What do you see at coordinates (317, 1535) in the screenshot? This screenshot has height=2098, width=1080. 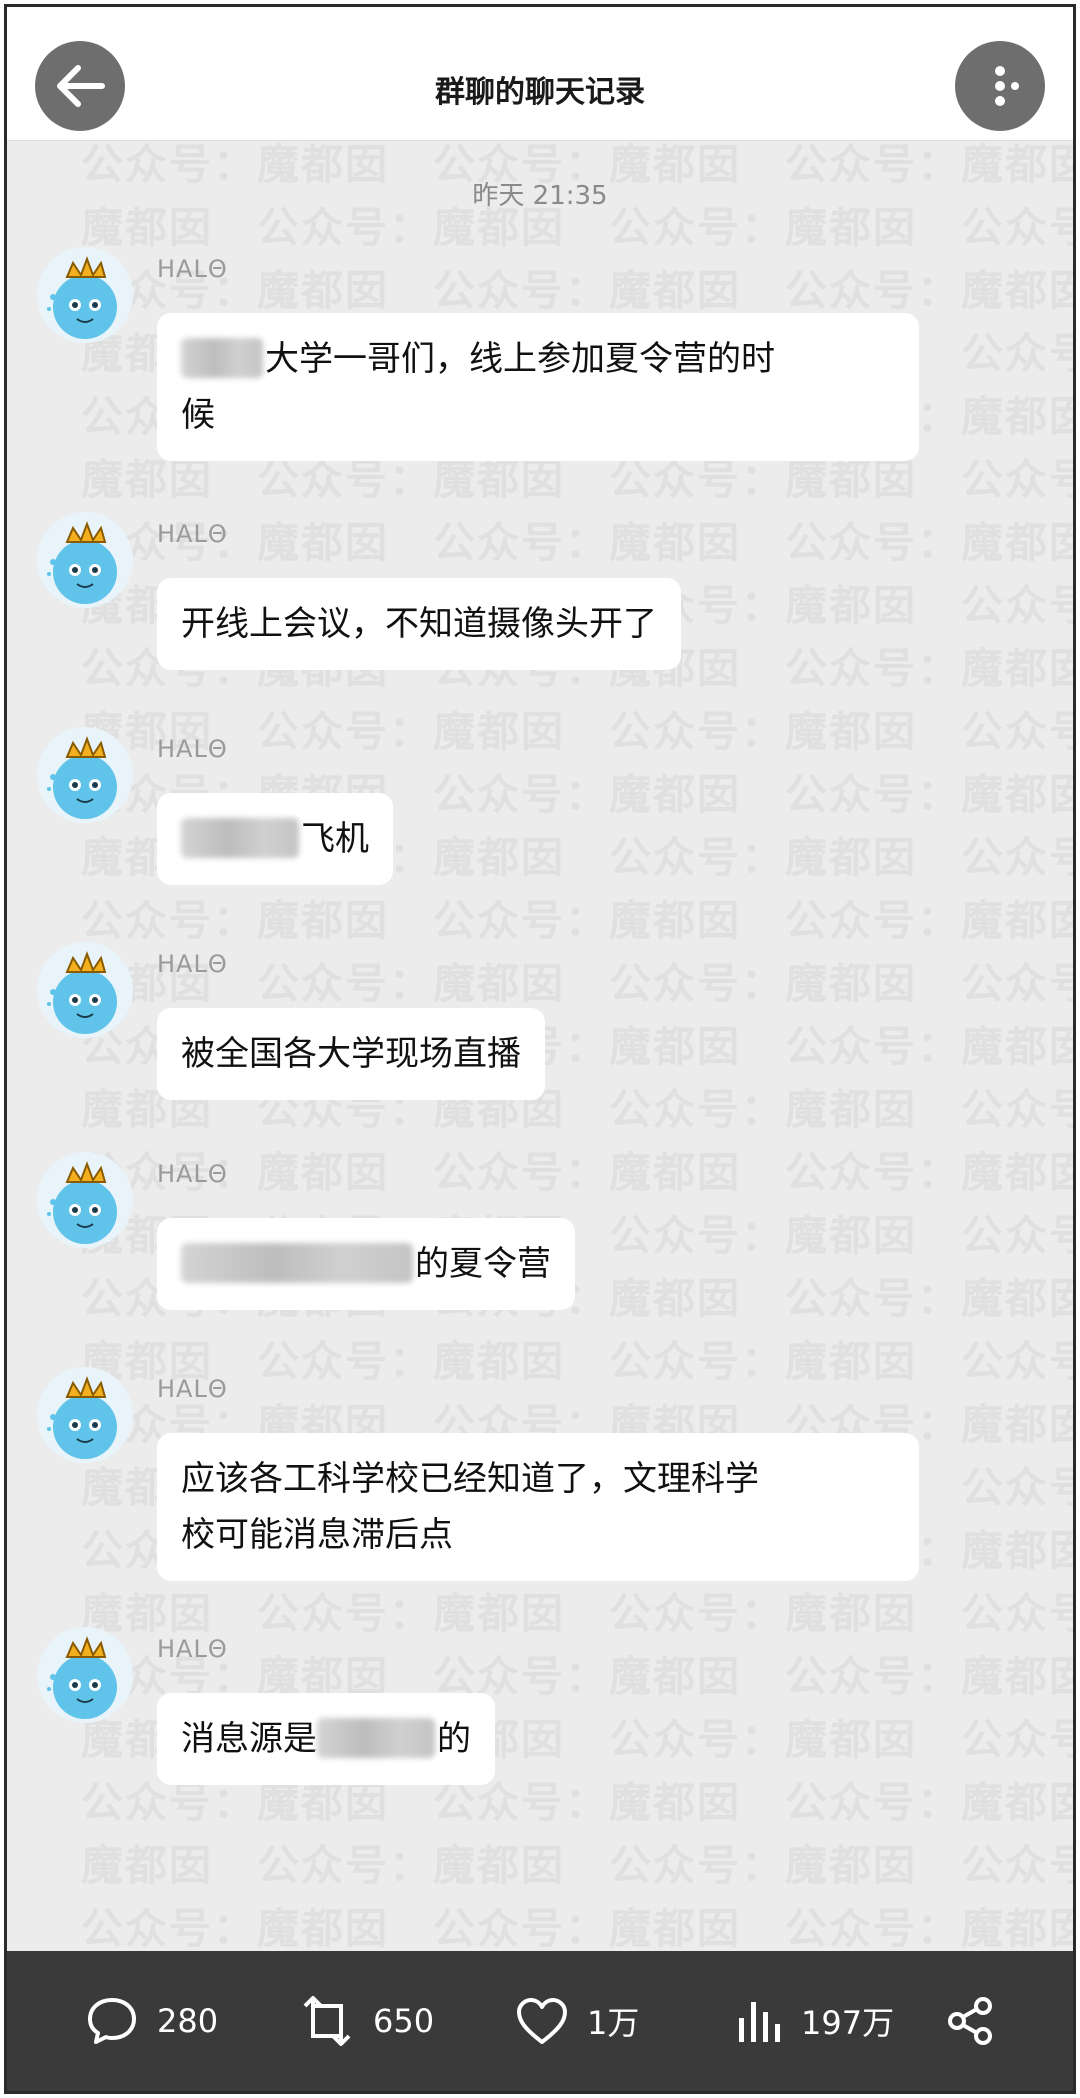 I see `message-text: 校可能消息滞后点` at bounding box center [317, 1535].